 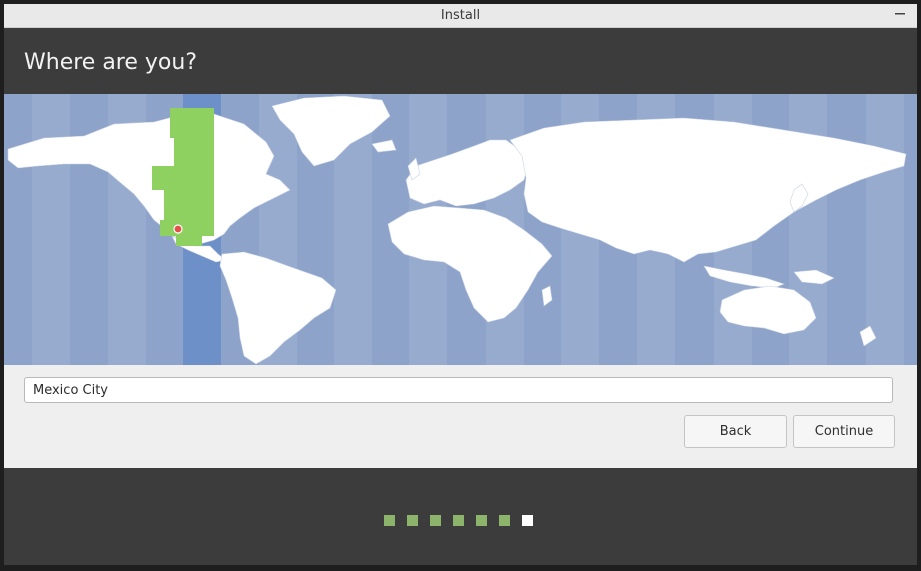 I want to click on location-input, so click(x=458, y=390).